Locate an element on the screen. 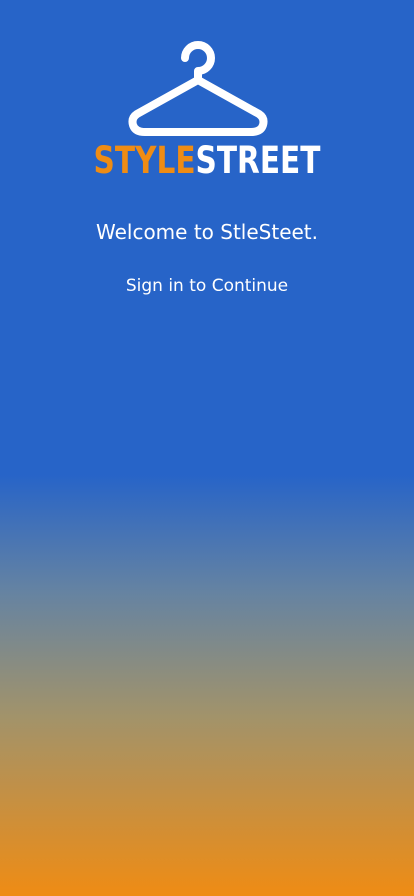  brand-street-text: STREET is located at coordinates (258, 160).